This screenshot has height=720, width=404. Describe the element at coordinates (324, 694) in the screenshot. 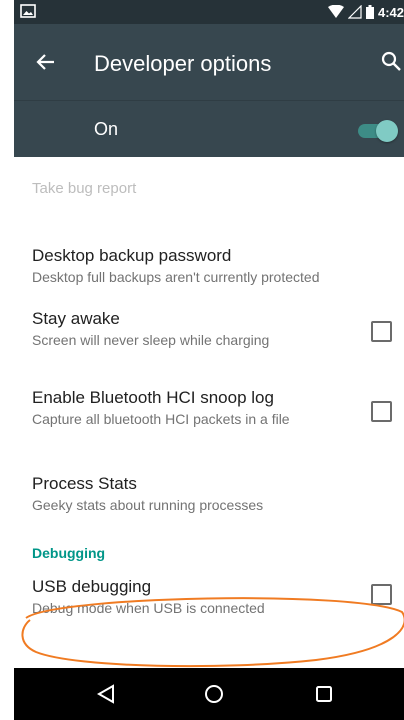

I see `square-recents-icon` at that location.